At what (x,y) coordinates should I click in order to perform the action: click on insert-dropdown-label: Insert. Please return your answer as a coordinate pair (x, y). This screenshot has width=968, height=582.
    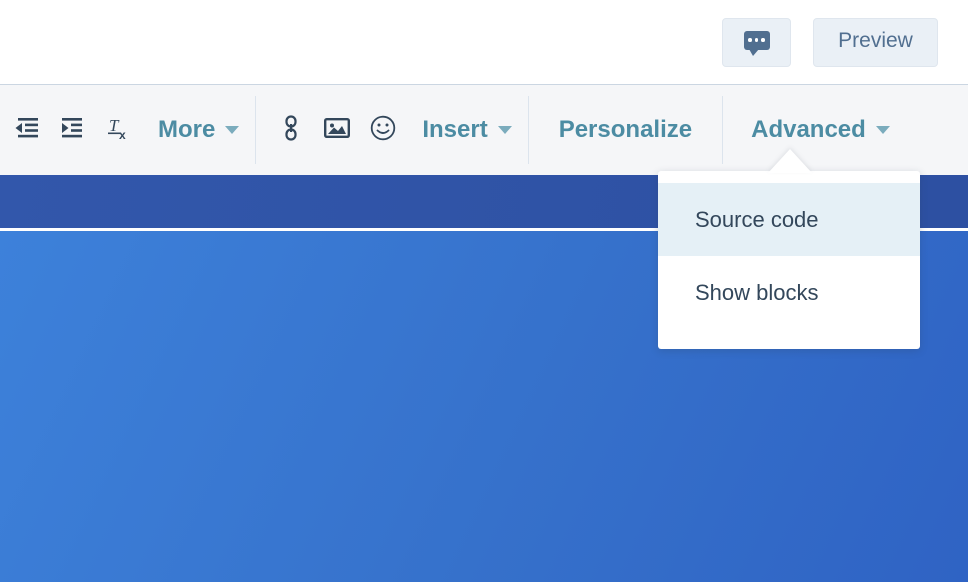
    Looking at the image, I should click on (455, 129).